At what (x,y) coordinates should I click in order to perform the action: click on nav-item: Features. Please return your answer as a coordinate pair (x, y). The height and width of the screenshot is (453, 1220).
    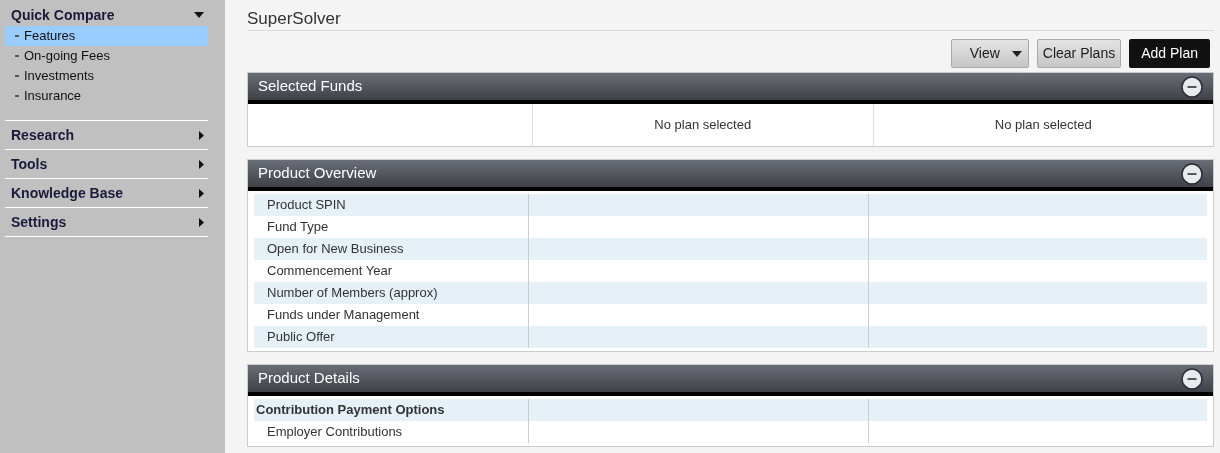
    Looking at the image, I should click on (106, 36).